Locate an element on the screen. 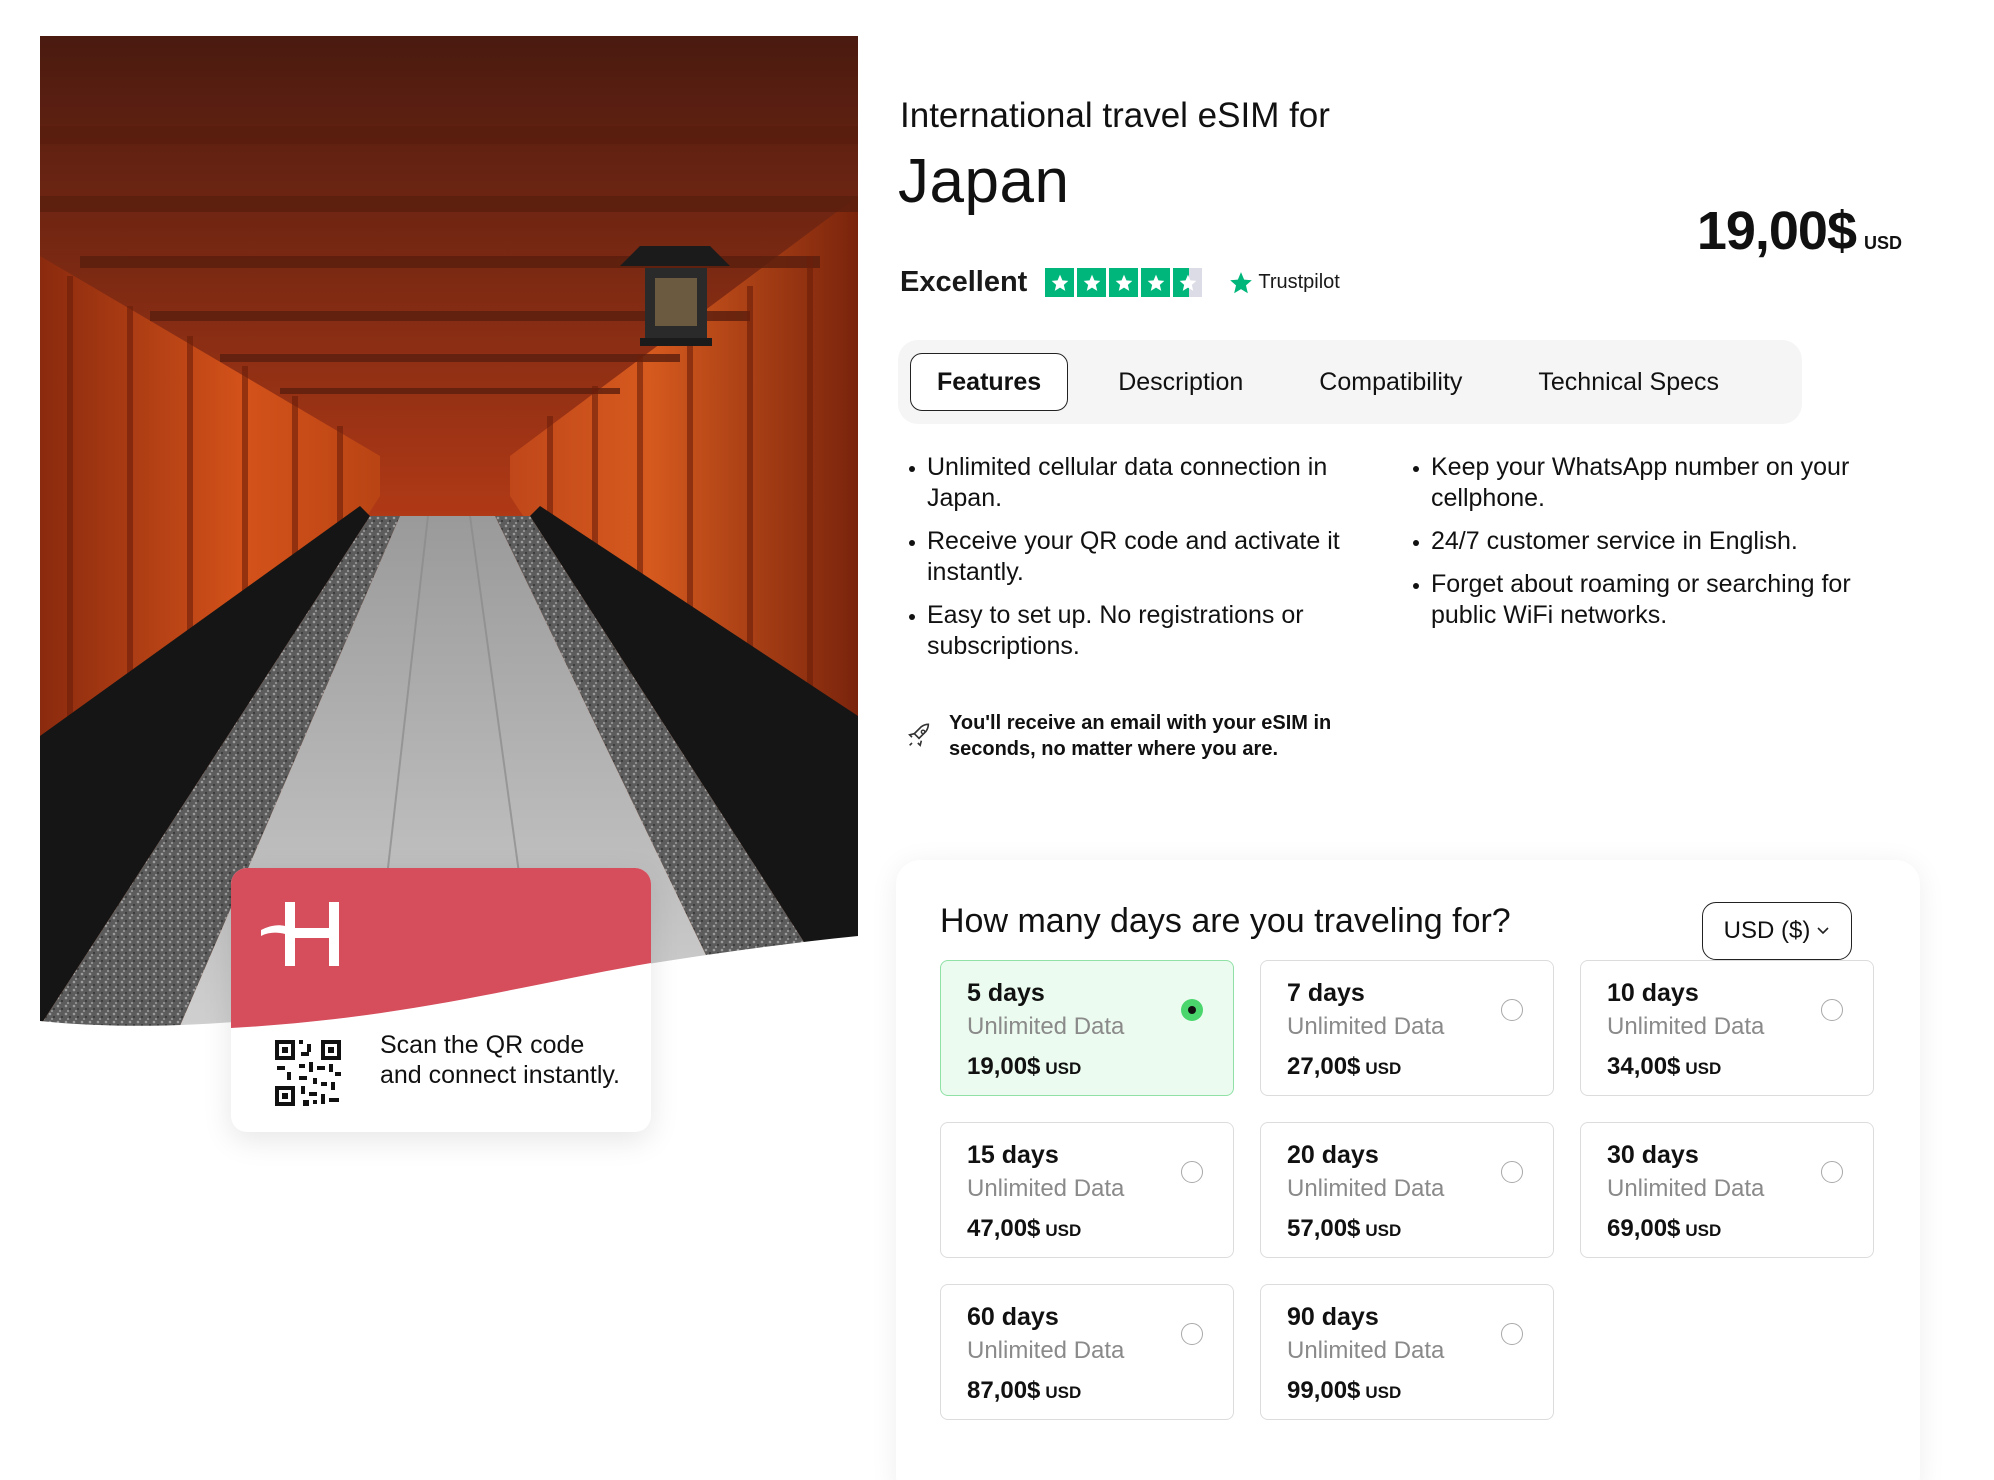 This screenshot has width=1994, height=1480. plan-option-30-days: 30 days Unlimited Data 69,00$ USD is located at coordinates (1727, 1190).